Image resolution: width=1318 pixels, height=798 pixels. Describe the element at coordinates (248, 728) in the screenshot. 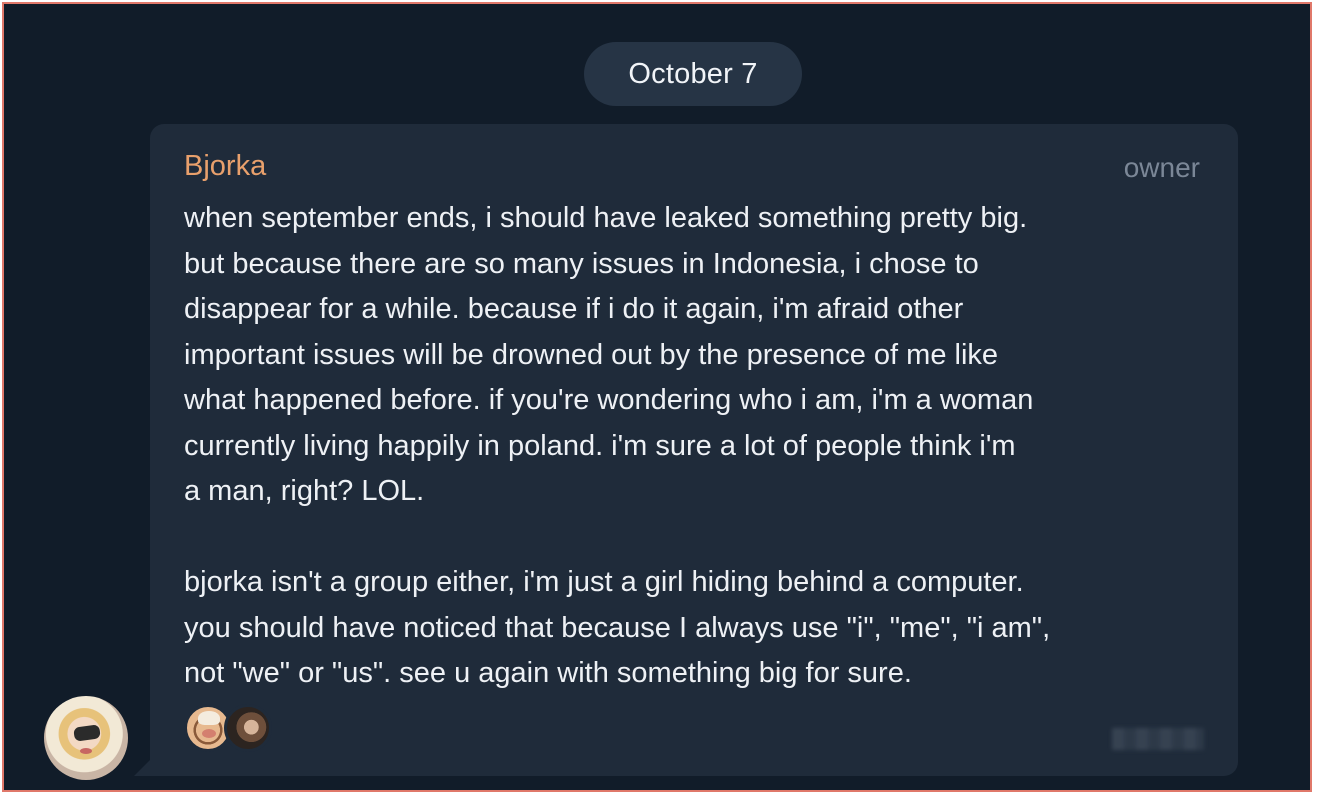

I see `reaction-avatar-icon` at that location.